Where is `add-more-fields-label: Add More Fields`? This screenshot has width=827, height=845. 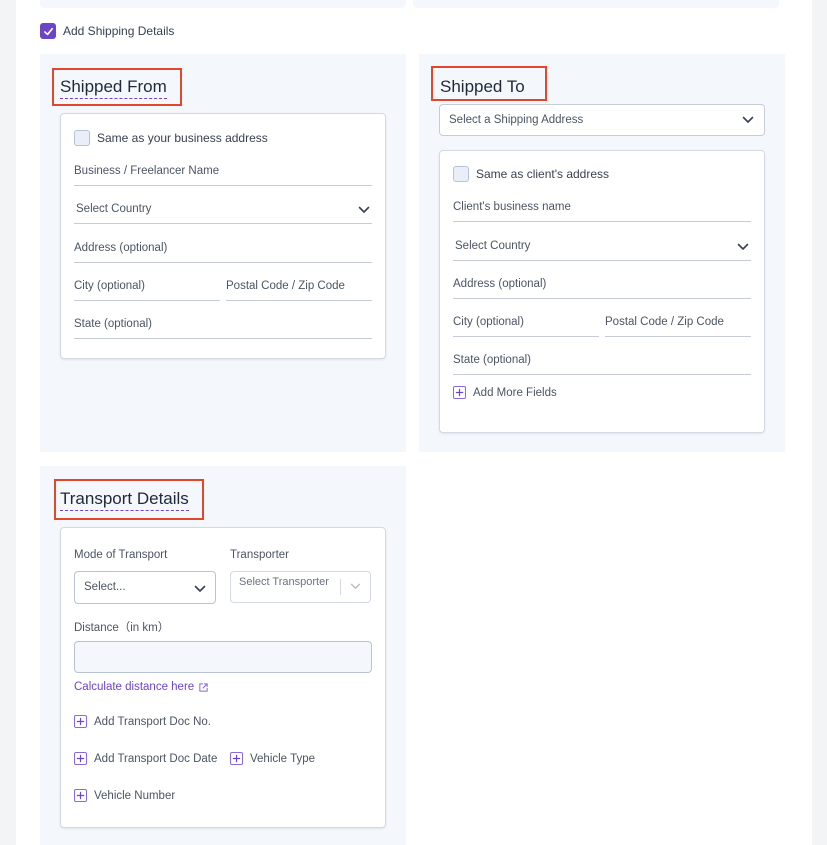 add-more-fields-label: Add More Fields is located at coordinates (515, 392).